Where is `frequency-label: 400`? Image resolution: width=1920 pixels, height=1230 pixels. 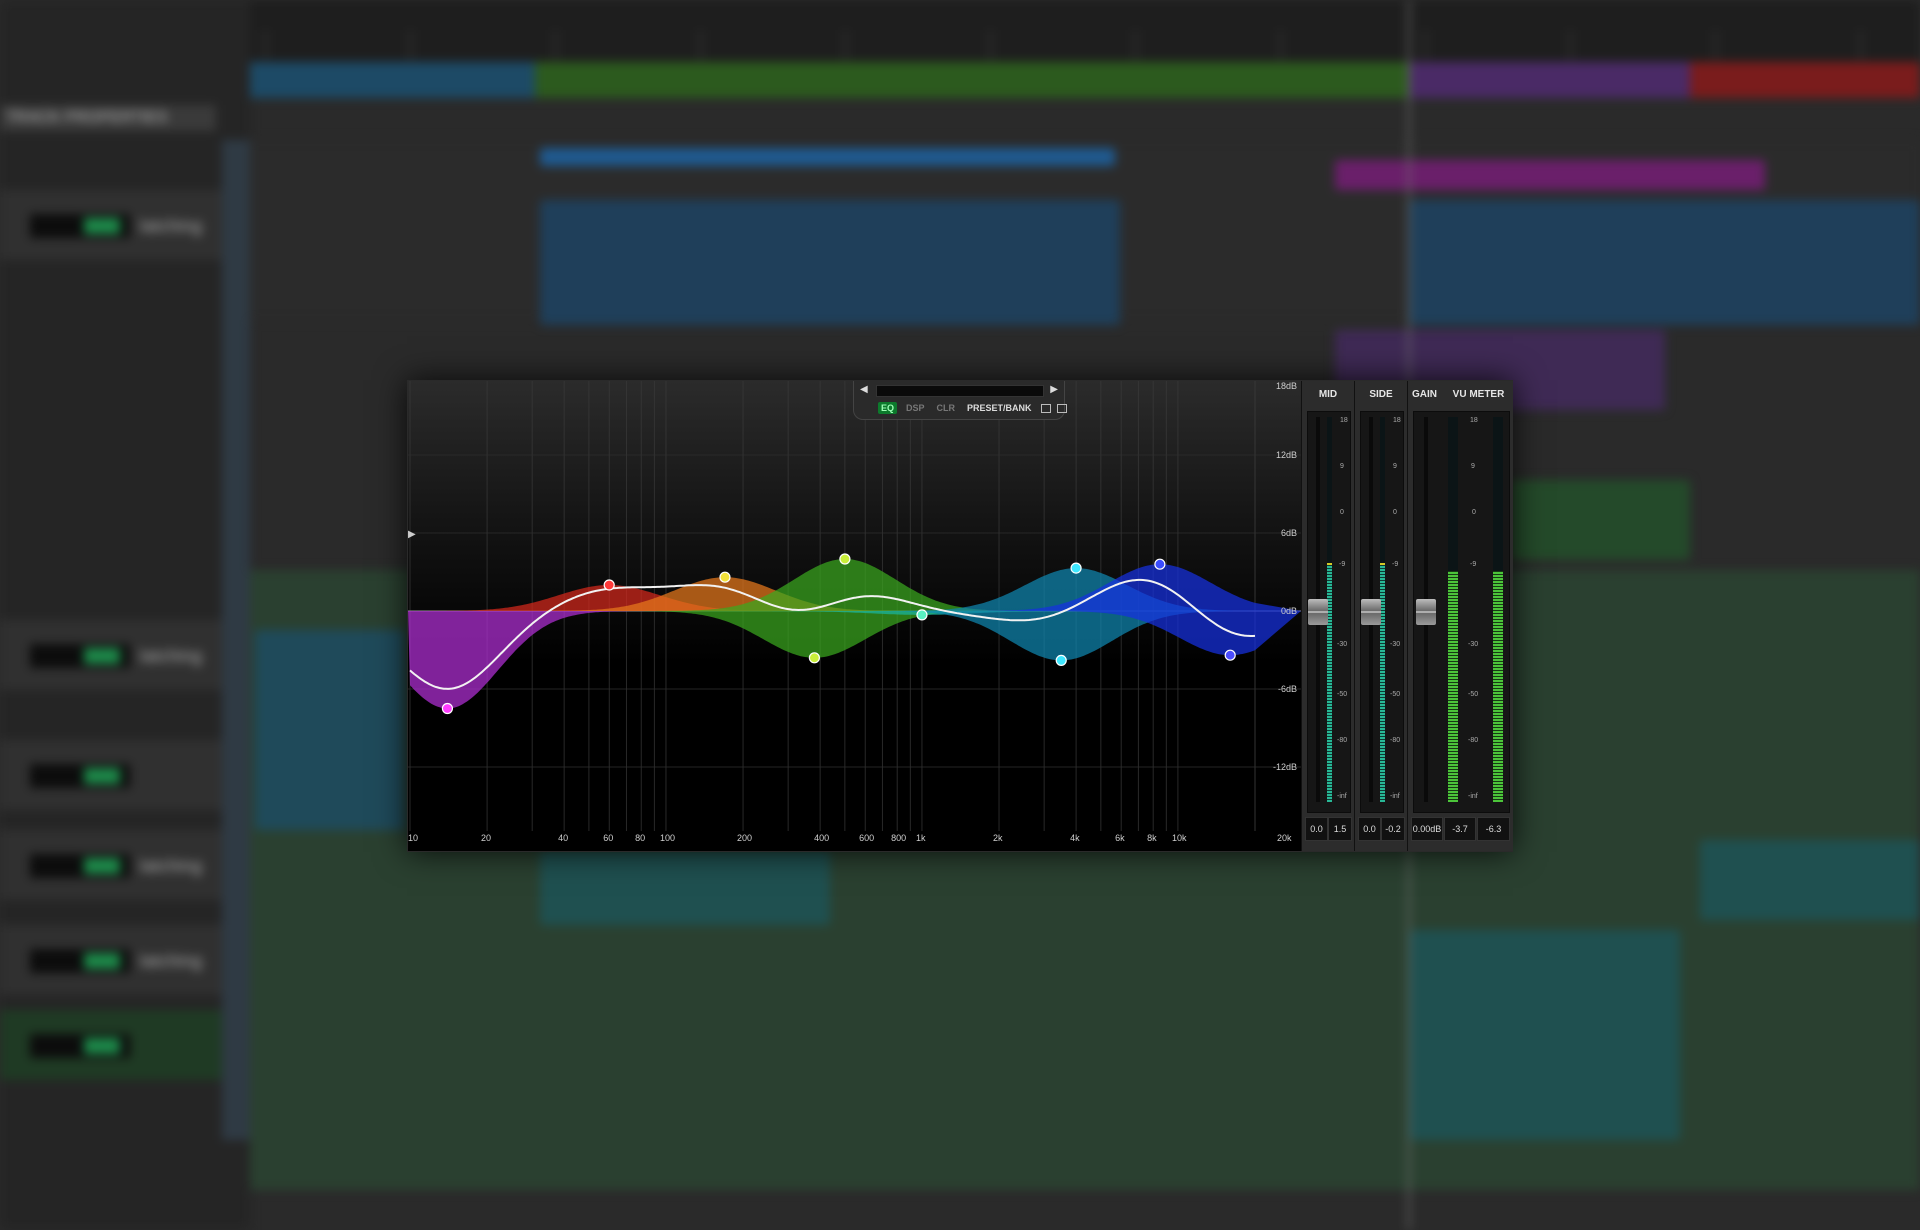 frequency-label: 400 is located at coordinates (822, 838).